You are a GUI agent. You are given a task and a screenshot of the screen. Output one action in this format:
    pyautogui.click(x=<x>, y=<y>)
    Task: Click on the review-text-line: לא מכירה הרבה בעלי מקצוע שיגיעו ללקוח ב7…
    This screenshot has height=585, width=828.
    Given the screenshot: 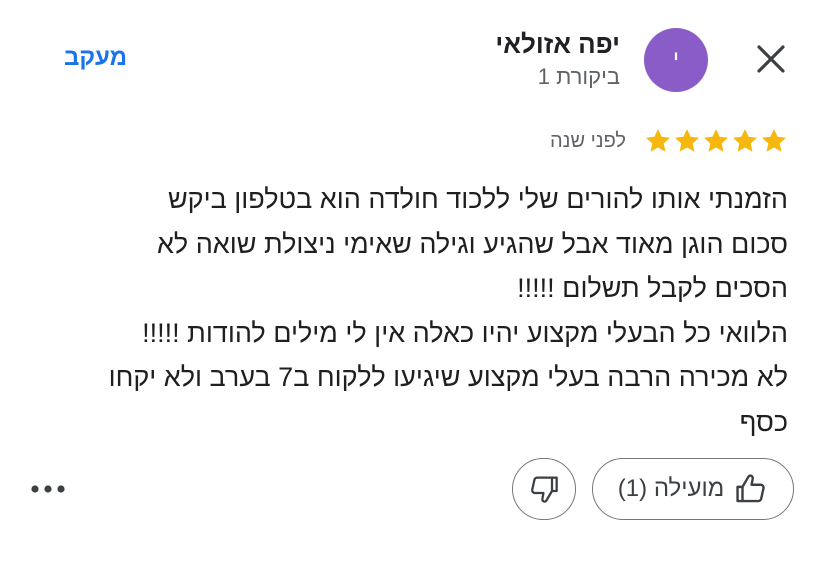 What is the action you would take?
    pyautogui.click(x=448, y=377)
    